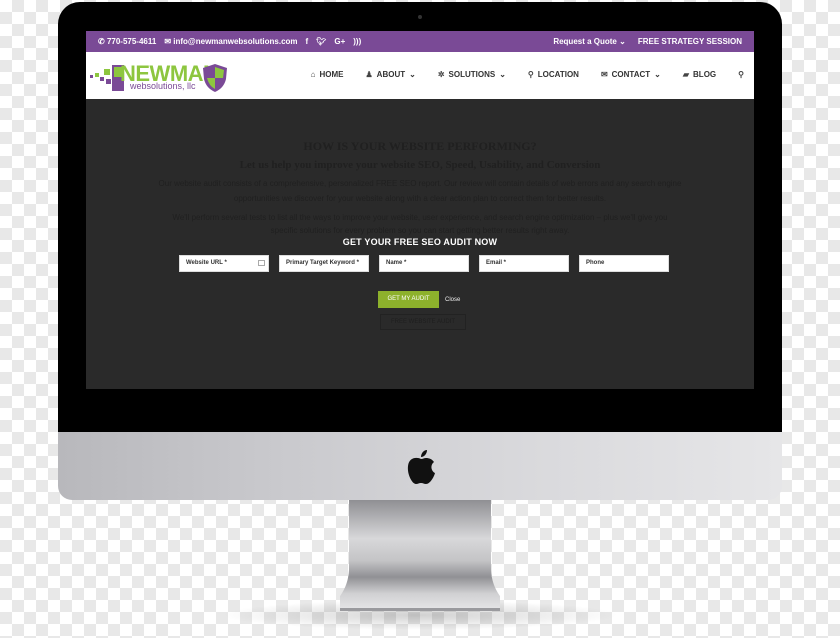 This screenshot has height=638, width=840. Describe the element at coordinates (321, 41) in the screenshot. I see `twitter-icon: 🐦︎` at that location.